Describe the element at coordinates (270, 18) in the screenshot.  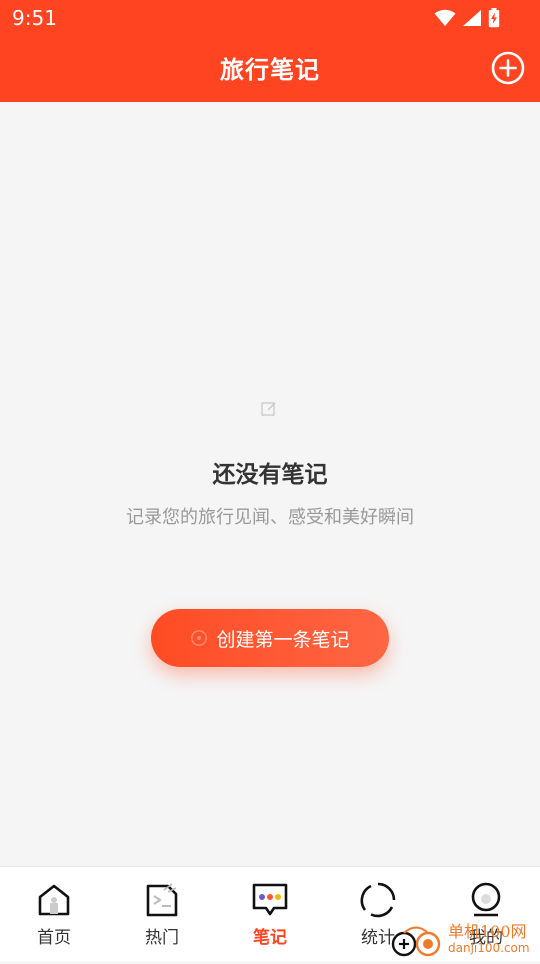
I see `status-bar: 9:51` at that location.